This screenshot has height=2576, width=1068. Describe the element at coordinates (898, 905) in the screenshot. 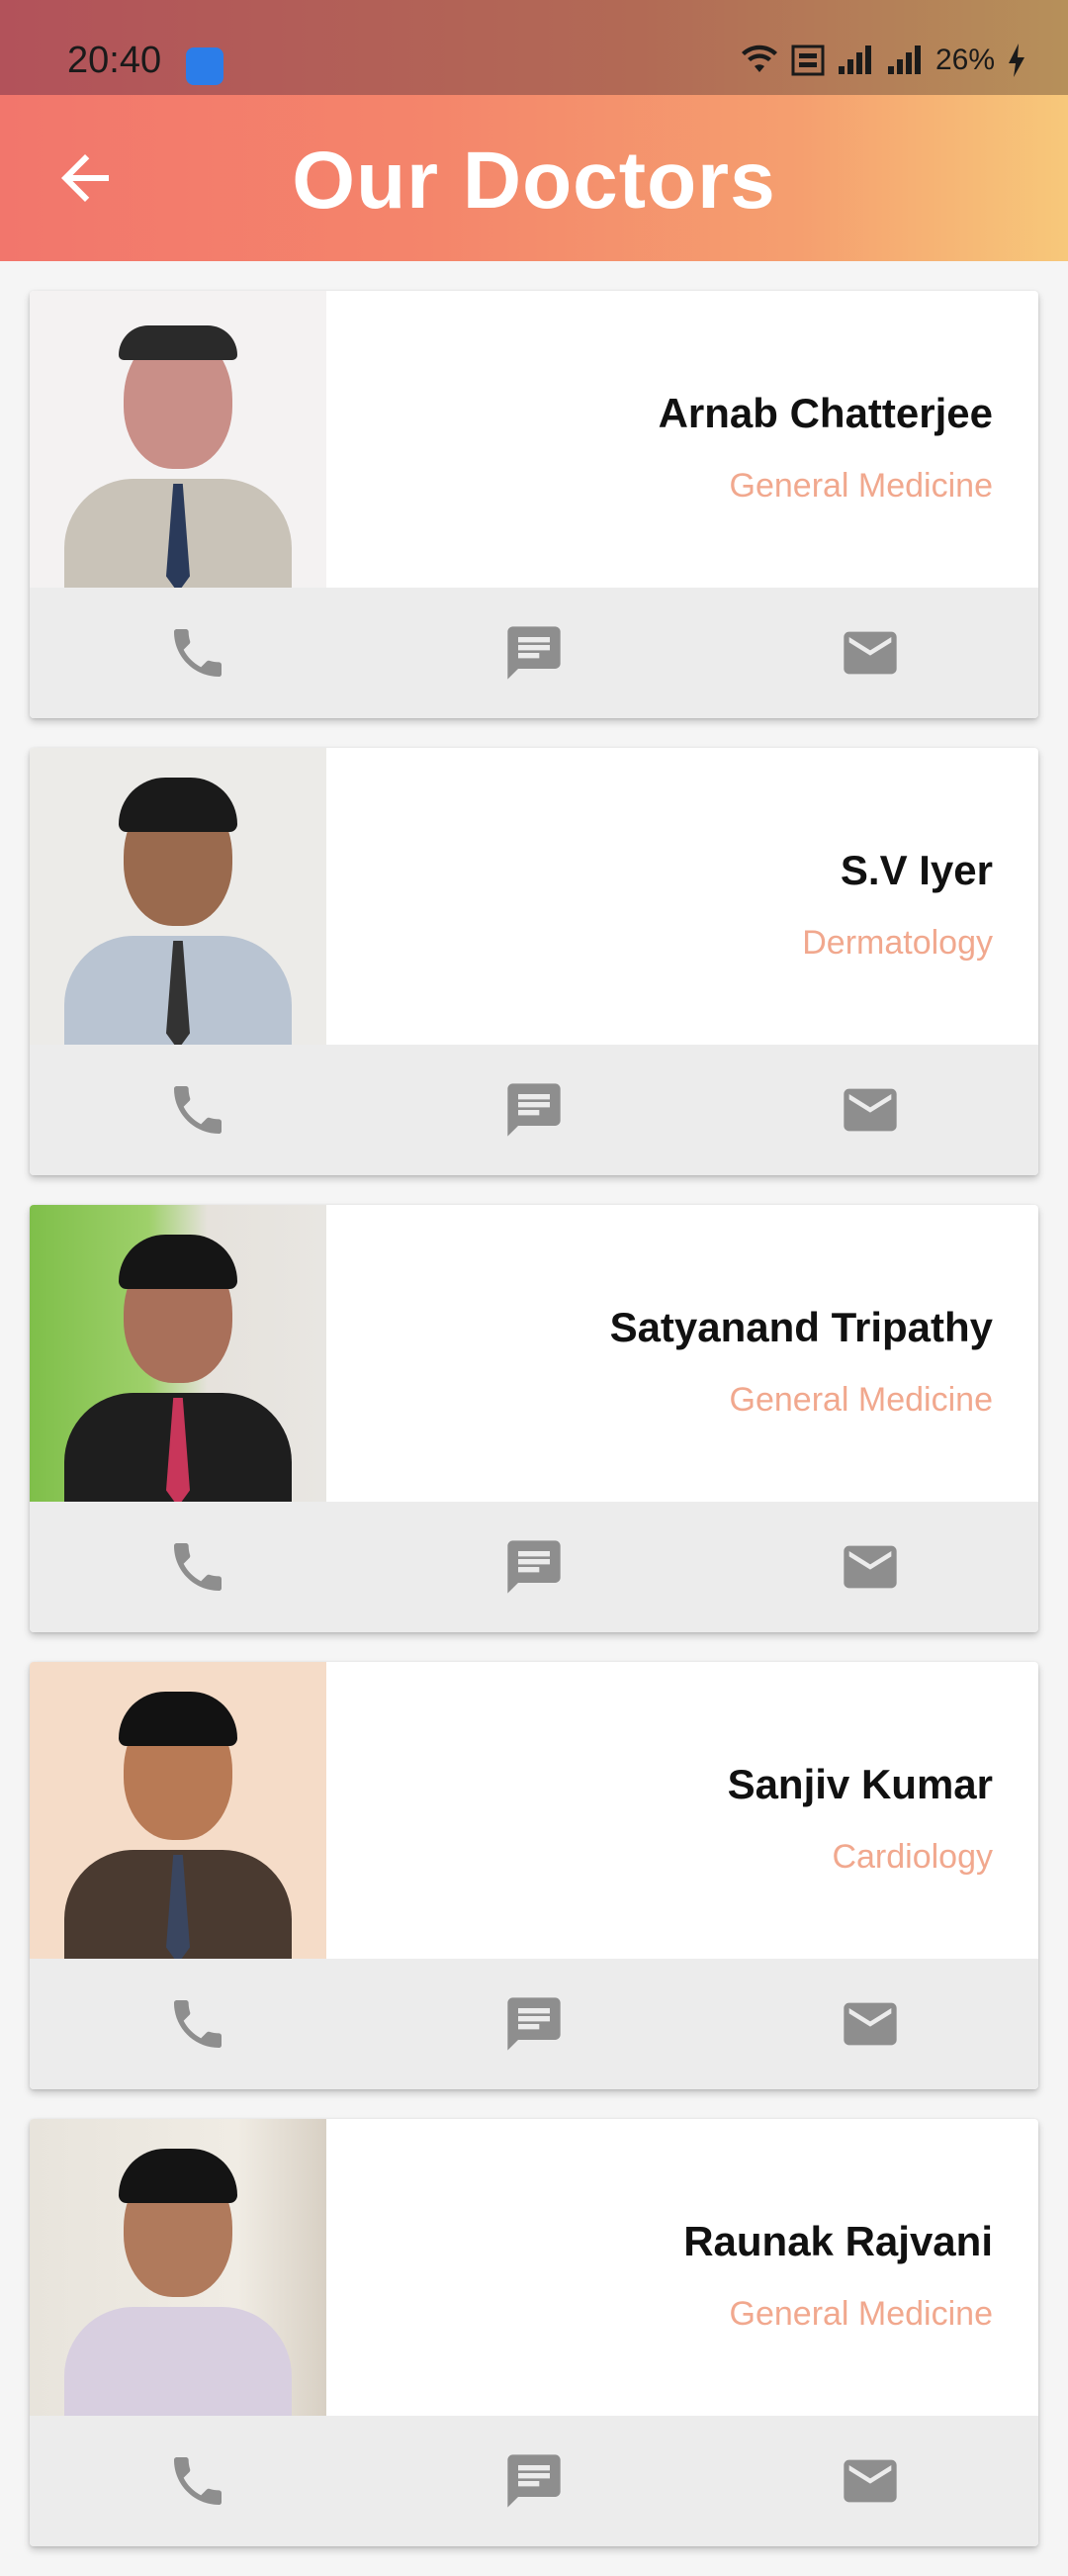

I see `doctor-info: S.V Iyer Dermatology` at that location.